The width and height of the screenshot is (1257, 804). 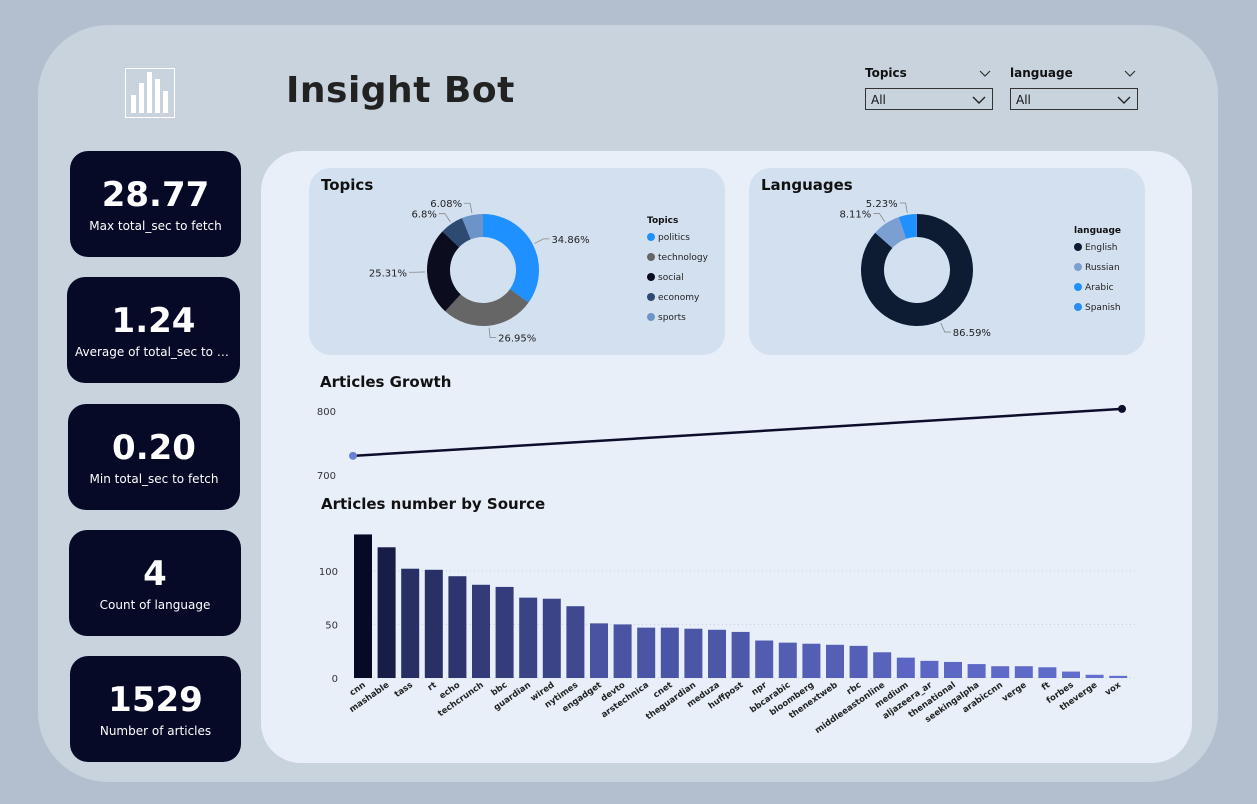 What do you see at coordinates (400, 90) in the screenshot?
I see `page-title: Insight Bot` at bounding box center [400, 90].